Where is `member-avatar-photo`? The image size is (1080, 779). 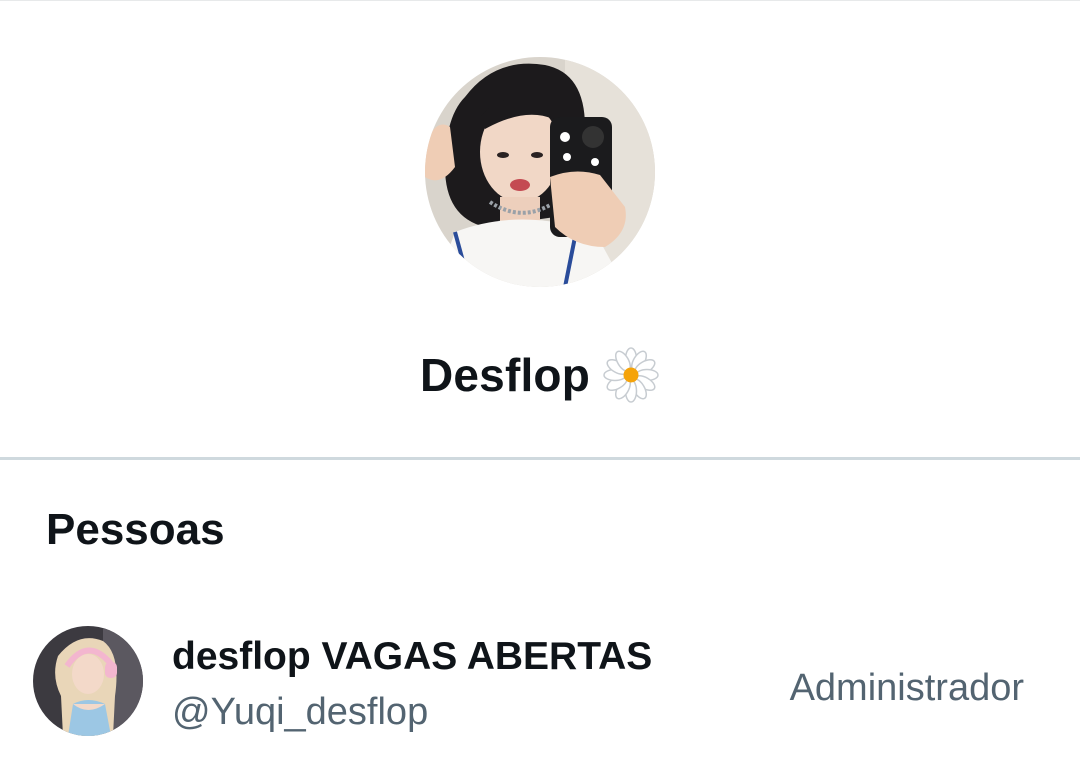
member-avatar-photo is located at coordinates (88, 681).